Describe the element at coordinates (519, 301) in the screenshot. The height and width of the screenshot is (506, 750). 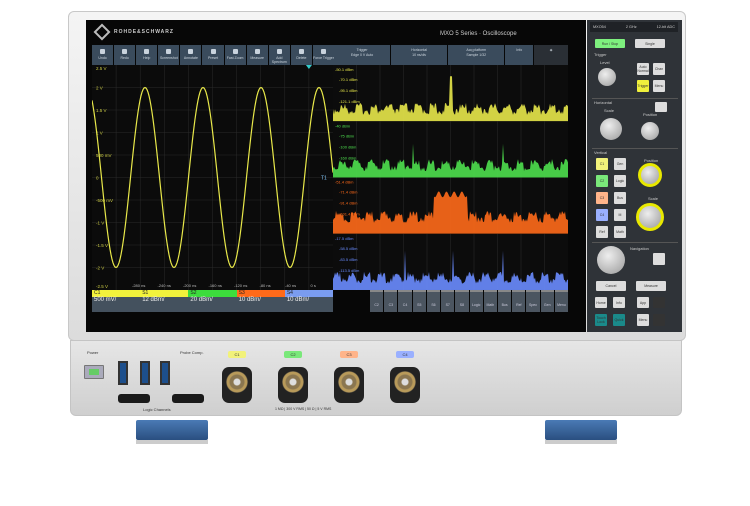
I see `signal-button-ref: Ref` at that location.